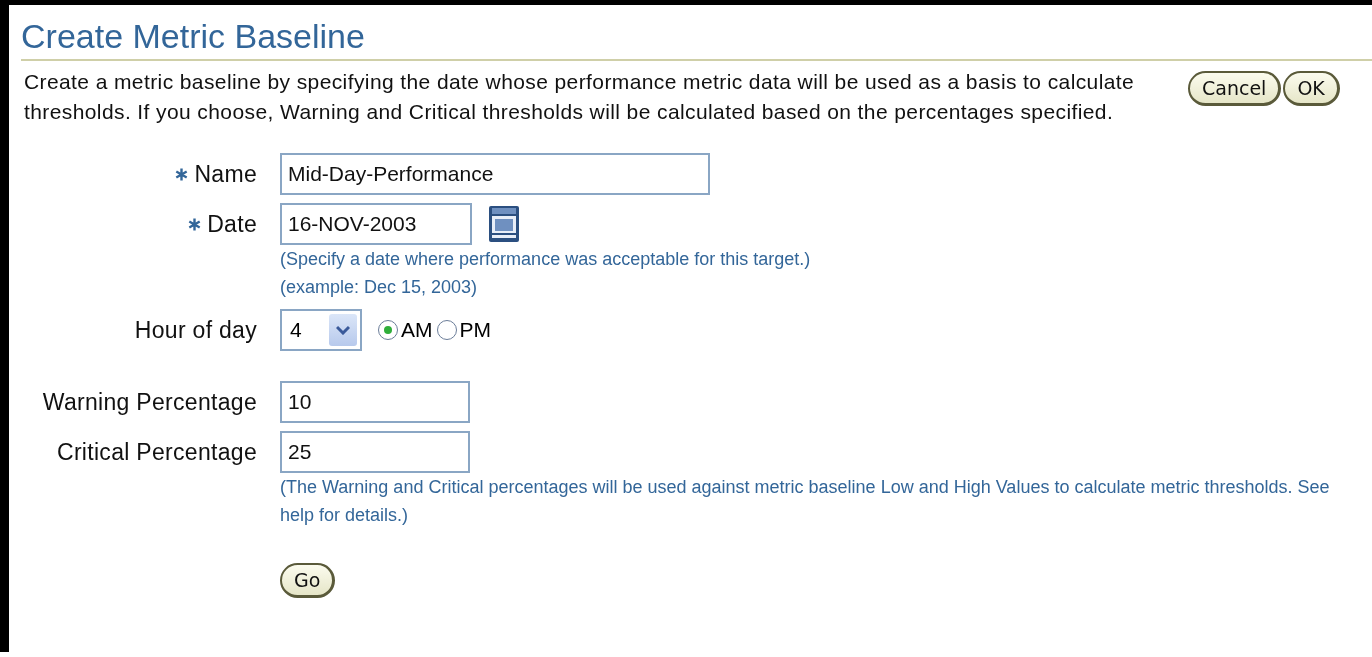  I want to click on hour-select: 4, so click(321, 330).